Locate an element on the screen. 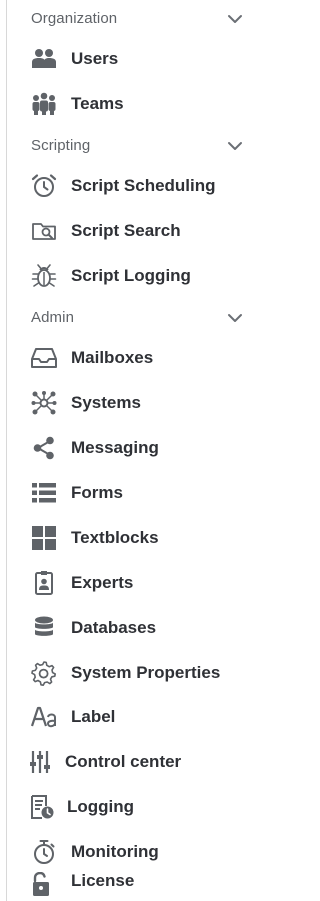 The width and height of the screenshot is (320, 901). bug-icon is located at coordinates (44, 276).